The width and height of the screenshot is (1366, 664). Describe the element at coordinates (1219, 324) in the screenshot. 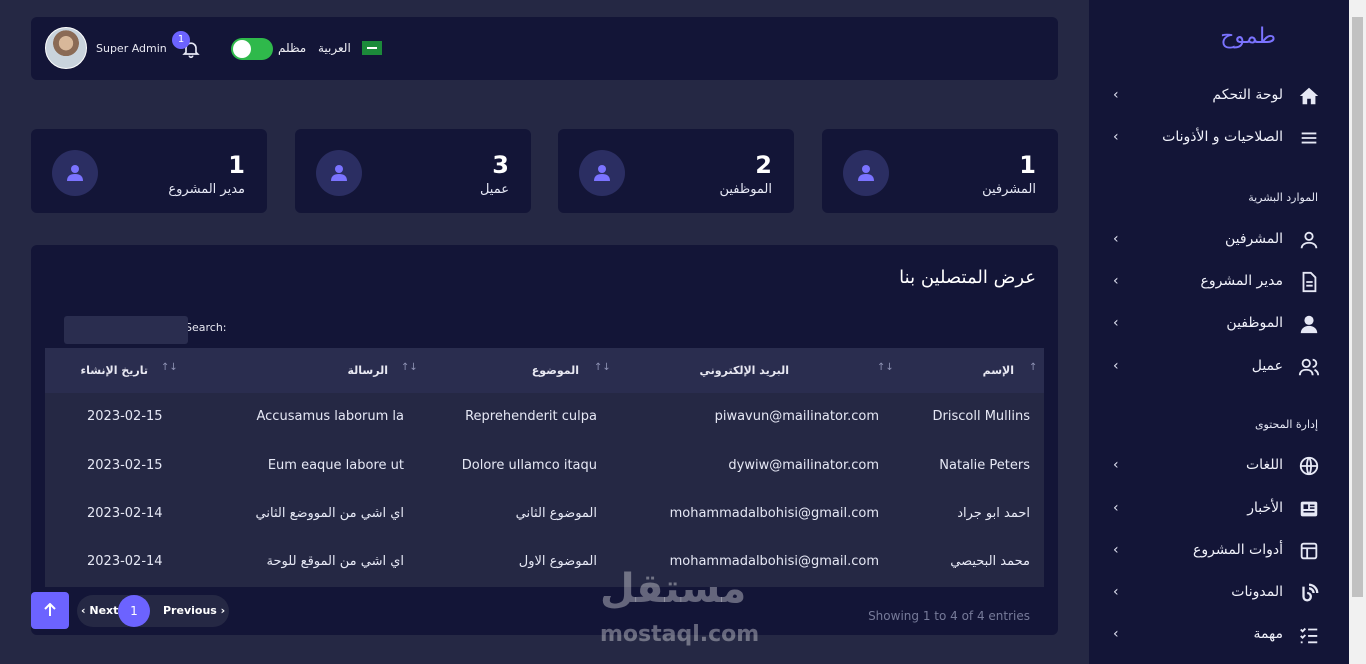

I see `sidebar-item-employees: ‹ الموظفين` at that location.